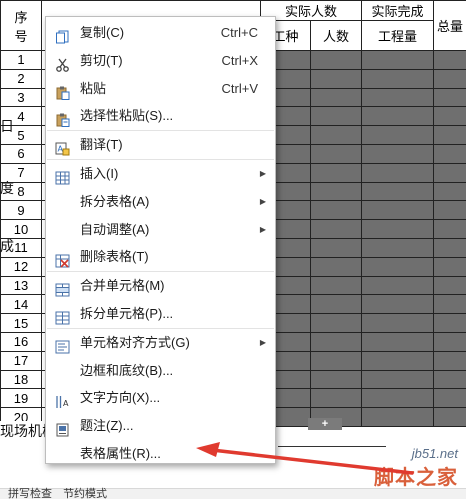 The height and width of the screenshot is (499, 466). Describe the element at coordinates (21, 210) in the screenshot. I see `row-number-cell: 9` at that location.